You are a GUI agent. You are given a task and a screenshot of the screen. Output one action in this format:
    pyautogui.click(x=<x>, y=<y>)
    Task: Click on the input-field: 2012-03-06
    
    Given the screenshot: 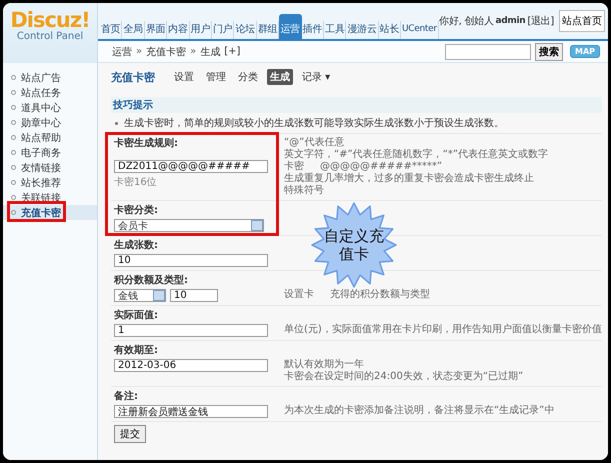 What is the action you would take?
    pyautogui.click(x=191, y=365)
    